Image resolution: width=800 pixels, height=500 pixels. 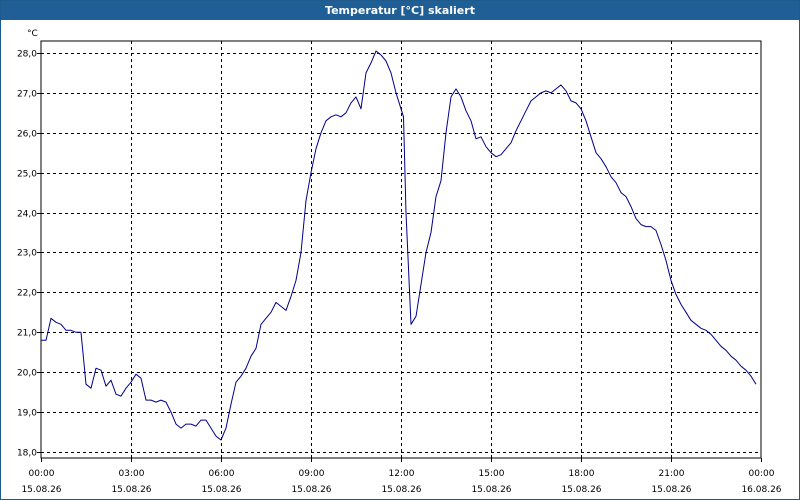 What do you see at coordinates (312, 474) in the screenshot?
I see `x-tick-time: 09:00` at bounding box center [312, 474].